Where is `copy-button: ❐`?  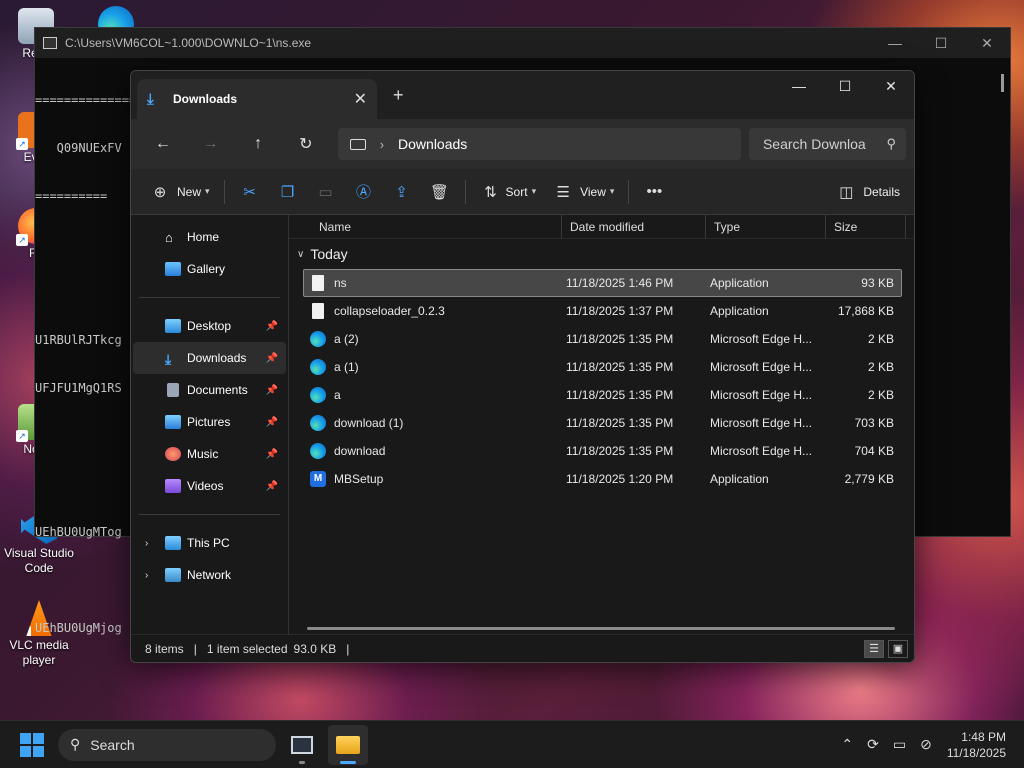
copy-button: ❐ is located at coordinates (288, 192).